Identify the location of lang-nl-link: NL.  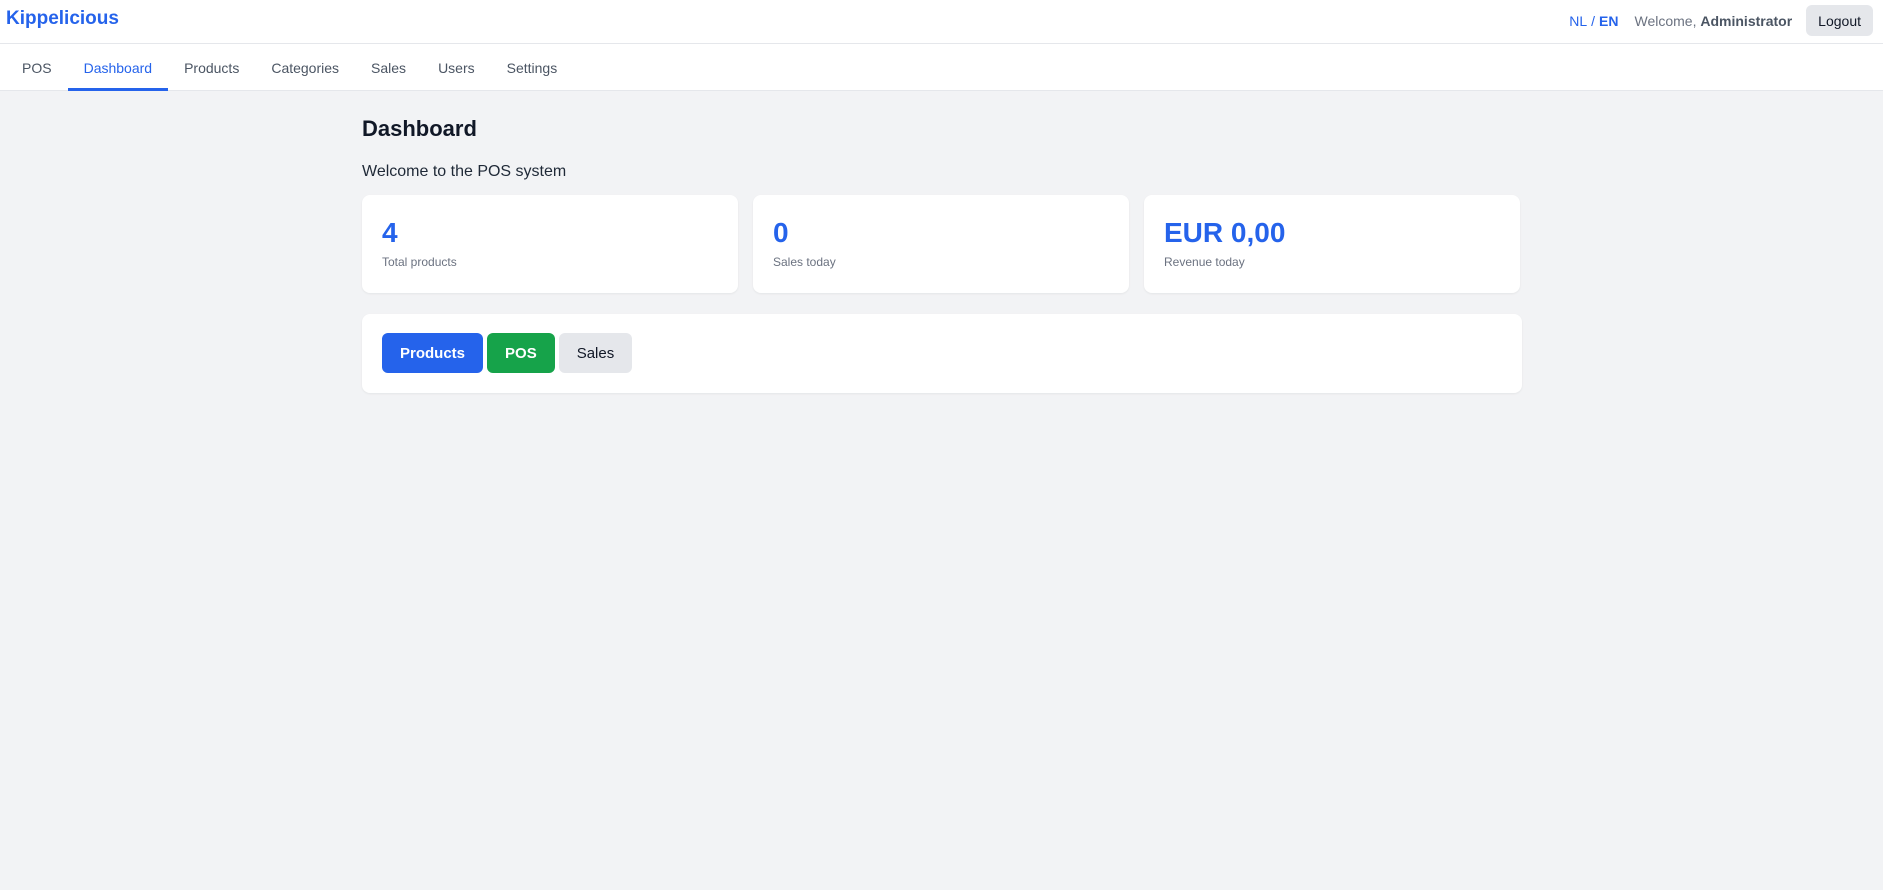
(1578, 21).